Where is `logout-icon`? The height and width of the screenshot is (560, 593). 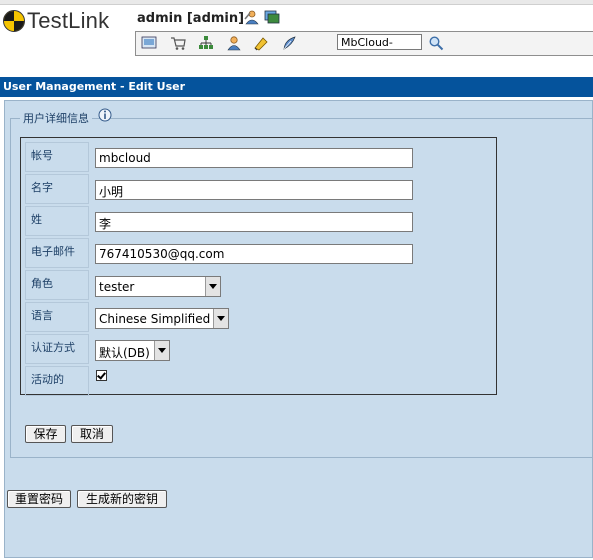 logout-icon is located at coordinates (272, 17).